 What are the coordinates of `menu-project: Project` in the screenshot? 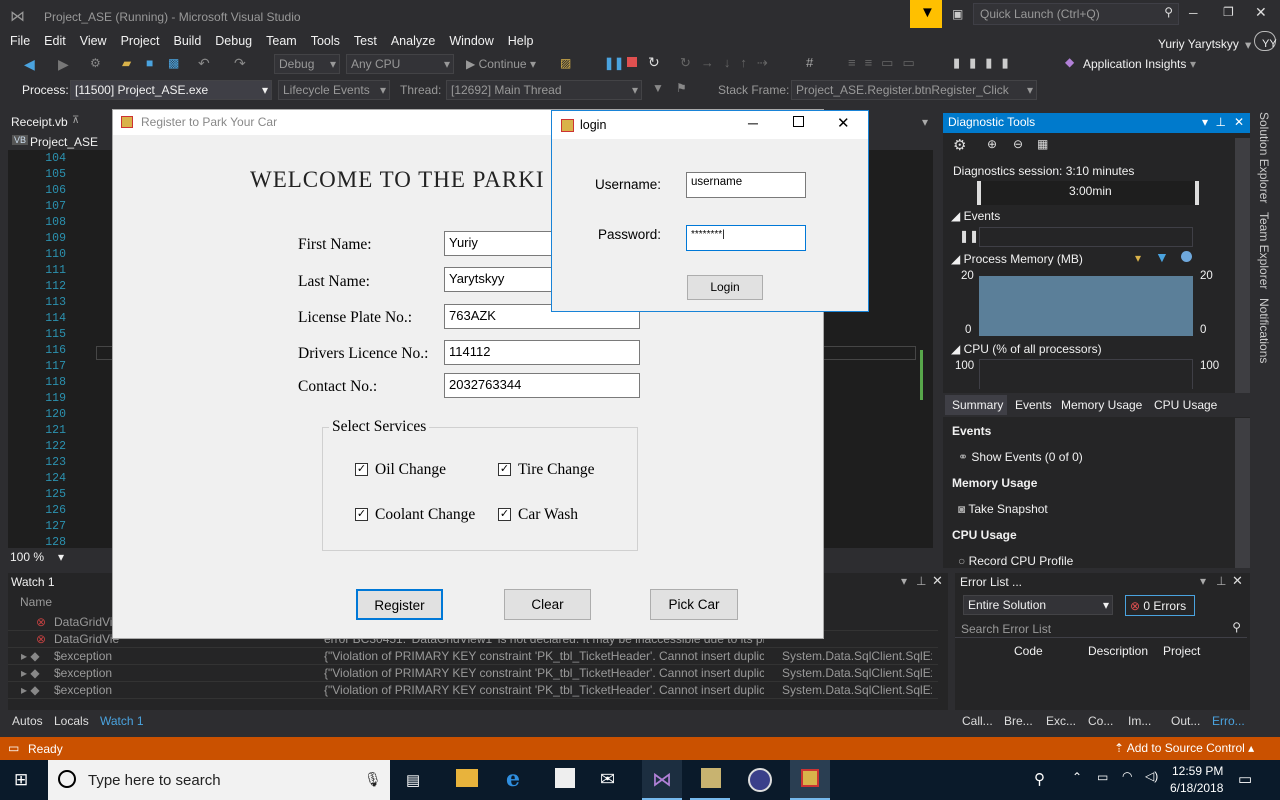 It's located at (140, 41).